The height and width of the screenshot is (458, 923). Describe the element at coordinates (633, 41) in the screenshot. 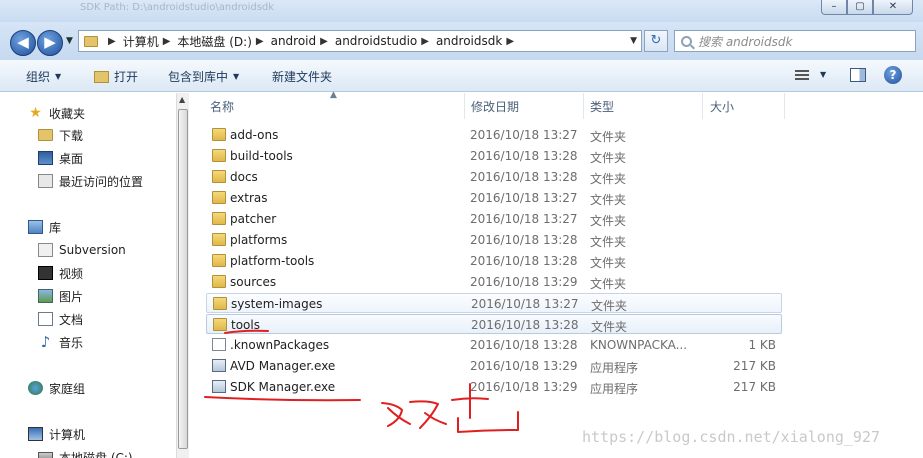

I see `address-history-dropdown-icon: ▼` at that location.